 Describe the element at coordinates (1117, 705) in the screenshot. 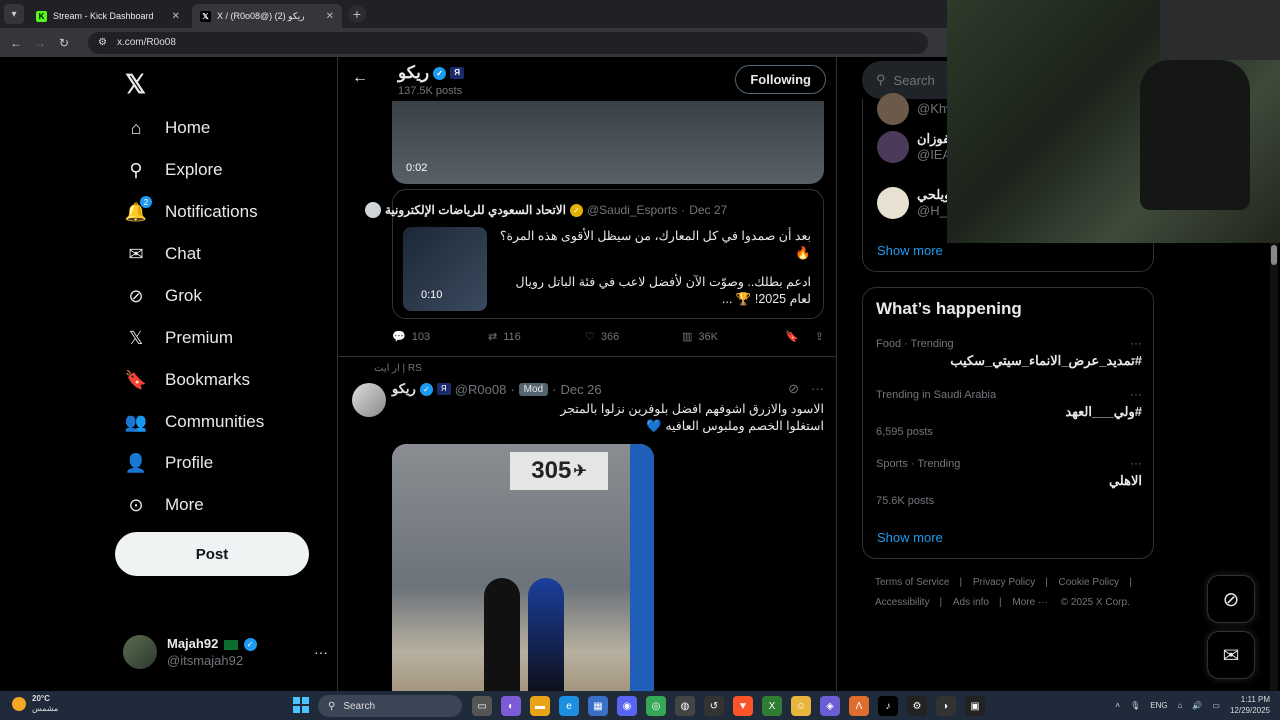

I see `chevron-up-icon: ˄` at that location.